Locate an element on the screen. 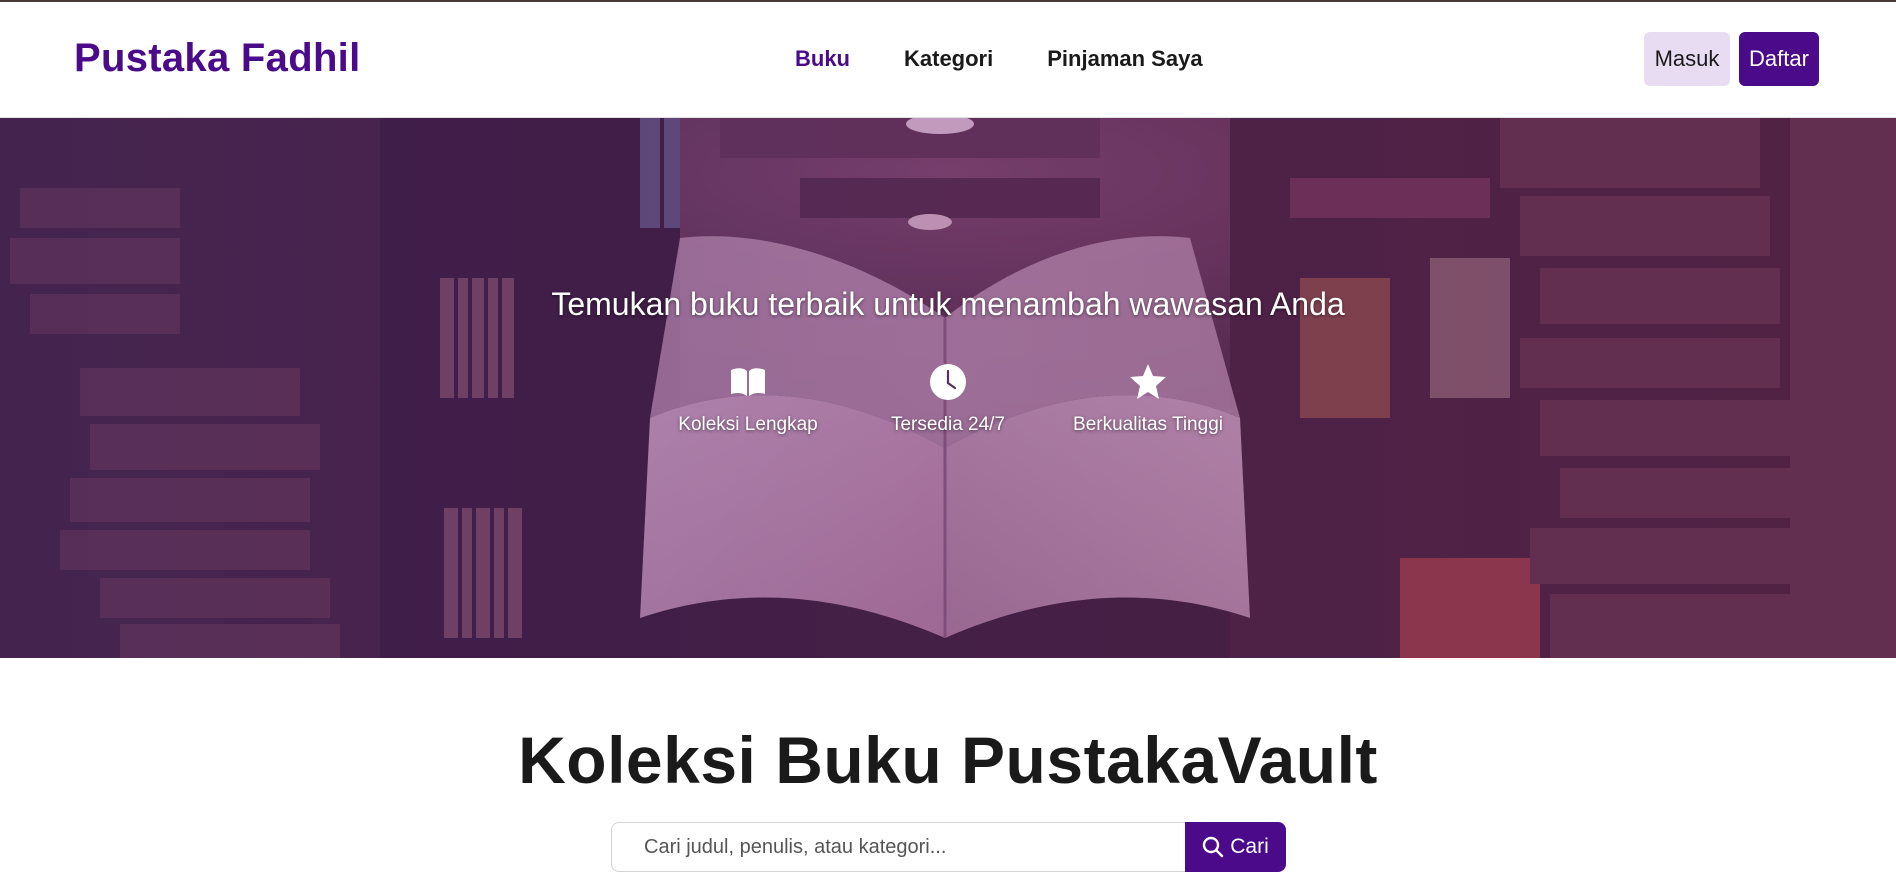  search-icon is located at coordinates (1213, 847).